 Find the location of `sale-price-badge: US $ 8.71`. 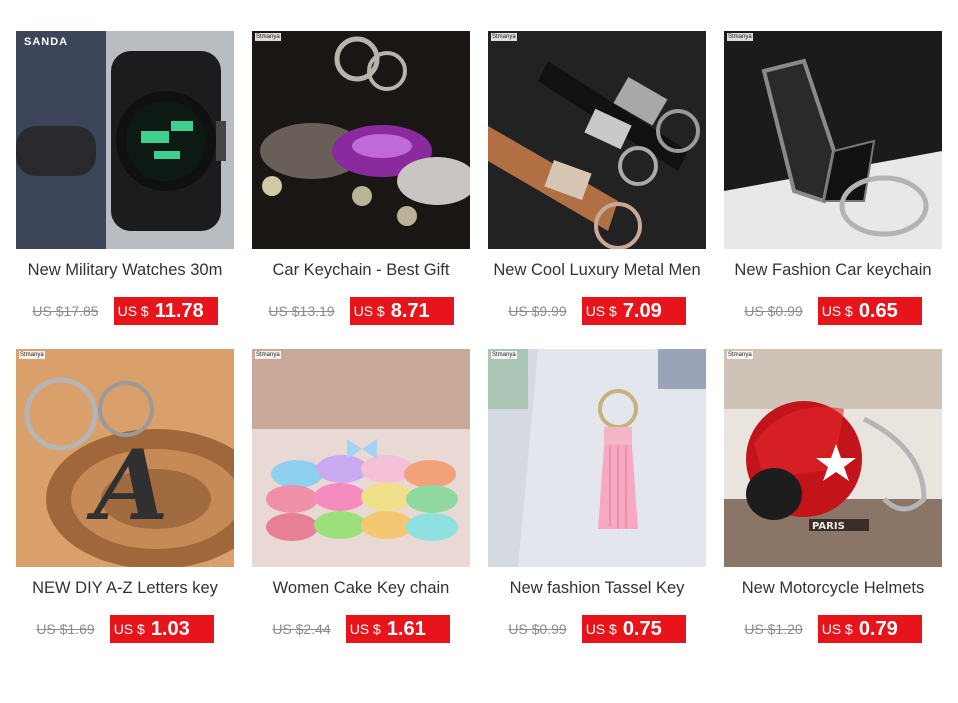

sale-price-badge: US $ 8.71 is located at coordinates (401, 311).